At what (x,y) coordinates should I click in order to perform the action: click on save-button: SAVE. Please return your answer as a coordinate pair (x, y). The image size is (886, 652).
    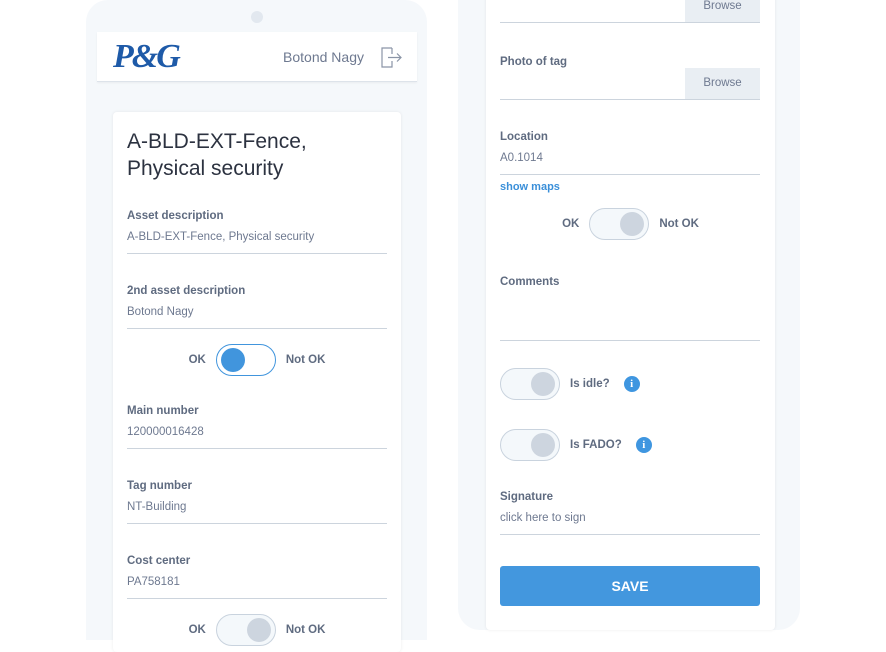
    Looking at the image, I should click on (630, 586).